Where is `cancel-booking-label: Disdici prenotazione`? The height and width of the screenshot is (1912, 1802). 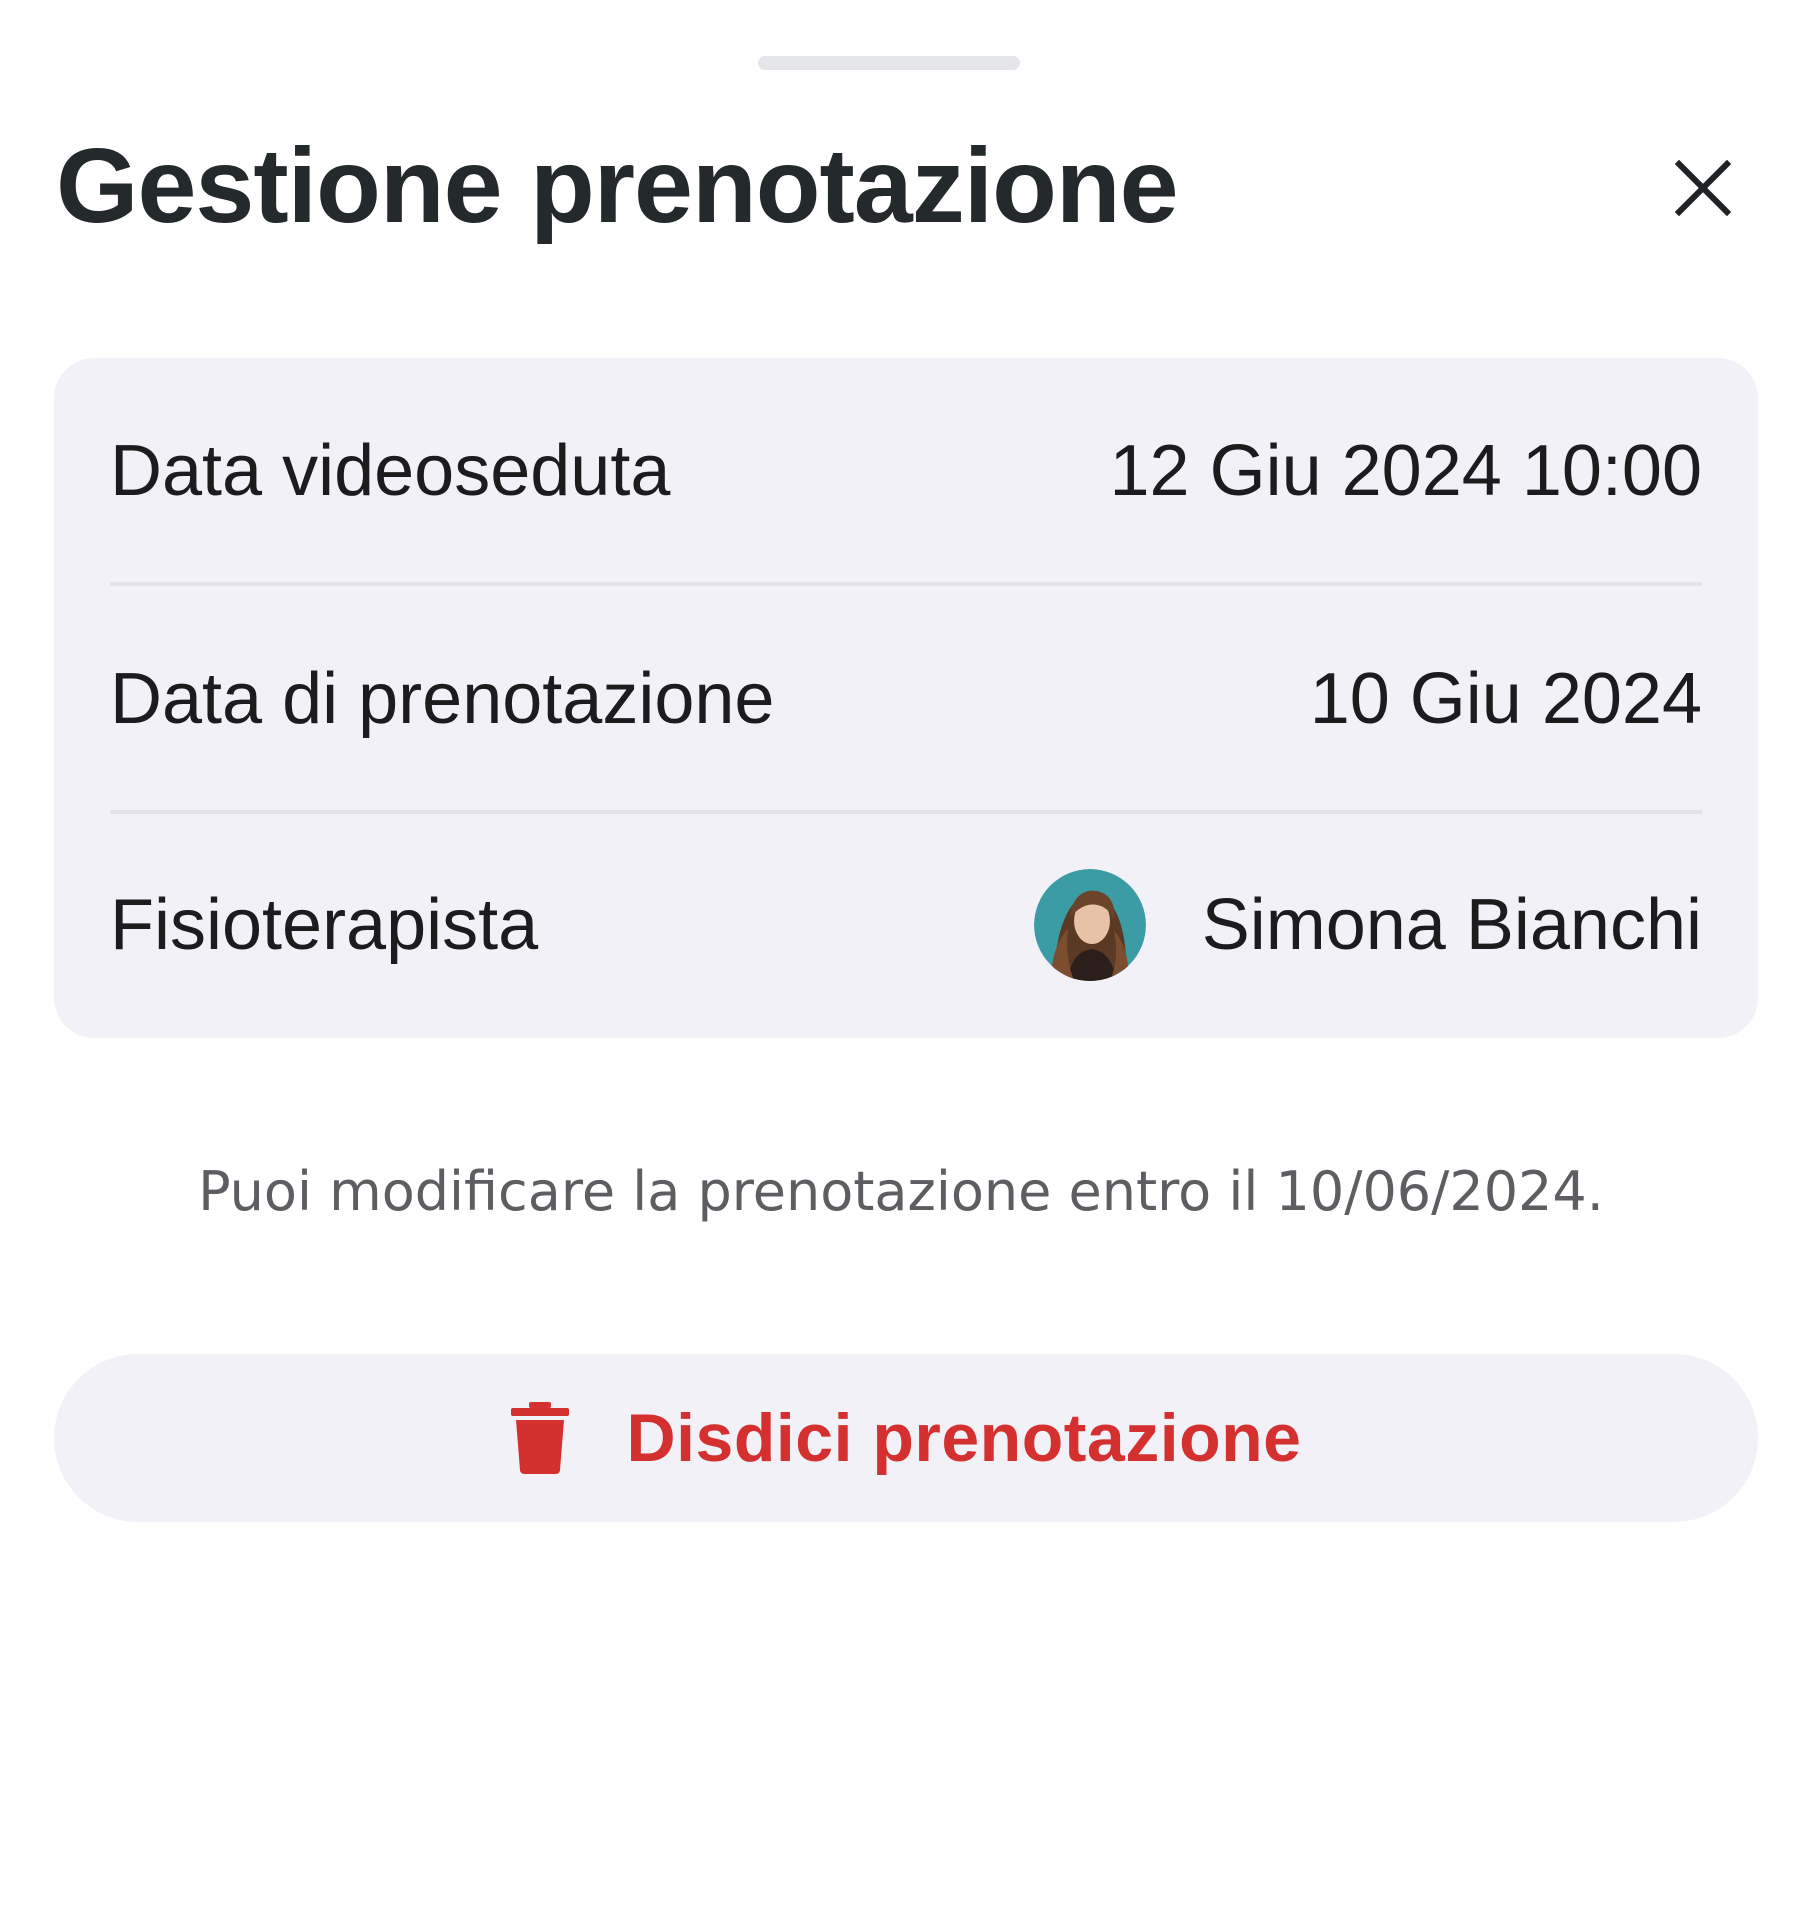
cancel-booking-label: Disdici prenotazione is located at coordinates (964, 1438).